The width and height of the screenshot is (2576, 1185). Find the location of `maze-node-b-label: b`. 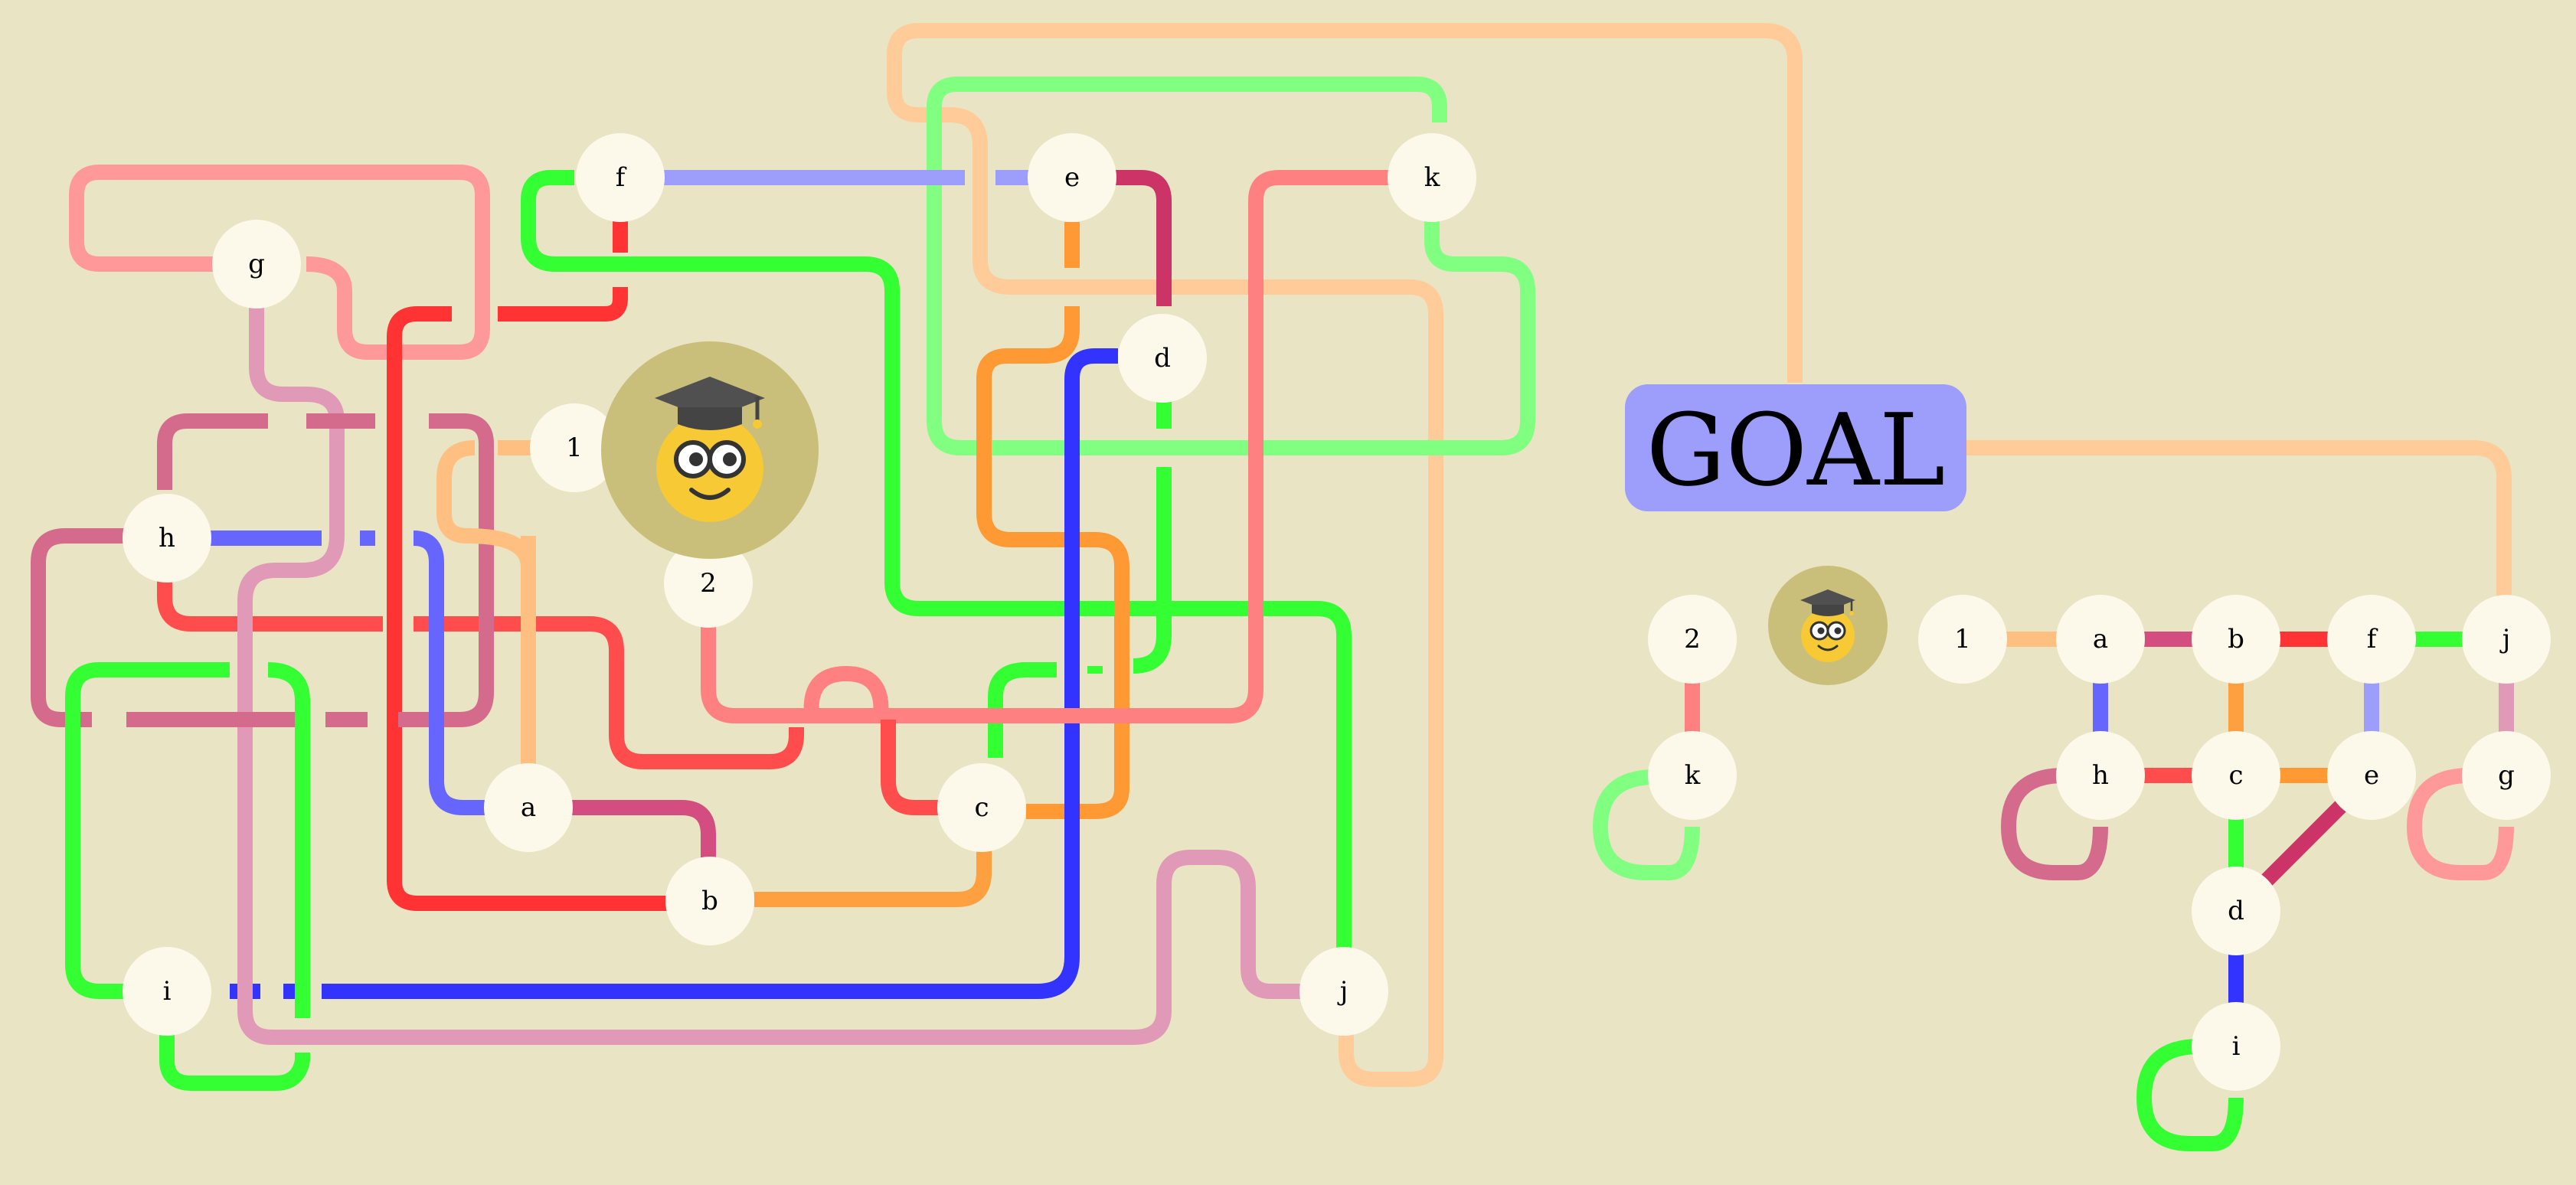

maze-node-b-label: b is located at coordinates (709, 901).